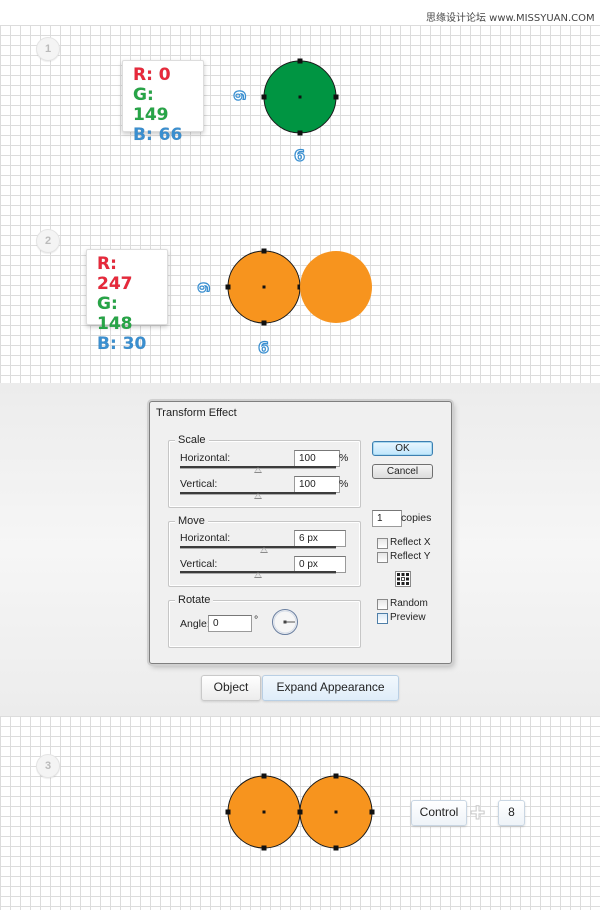 The image size is (600, 910). Describe the element at coordinates (410, 556) in the screenshot. I see `reflect-y-label: Reflect Y` at that location.